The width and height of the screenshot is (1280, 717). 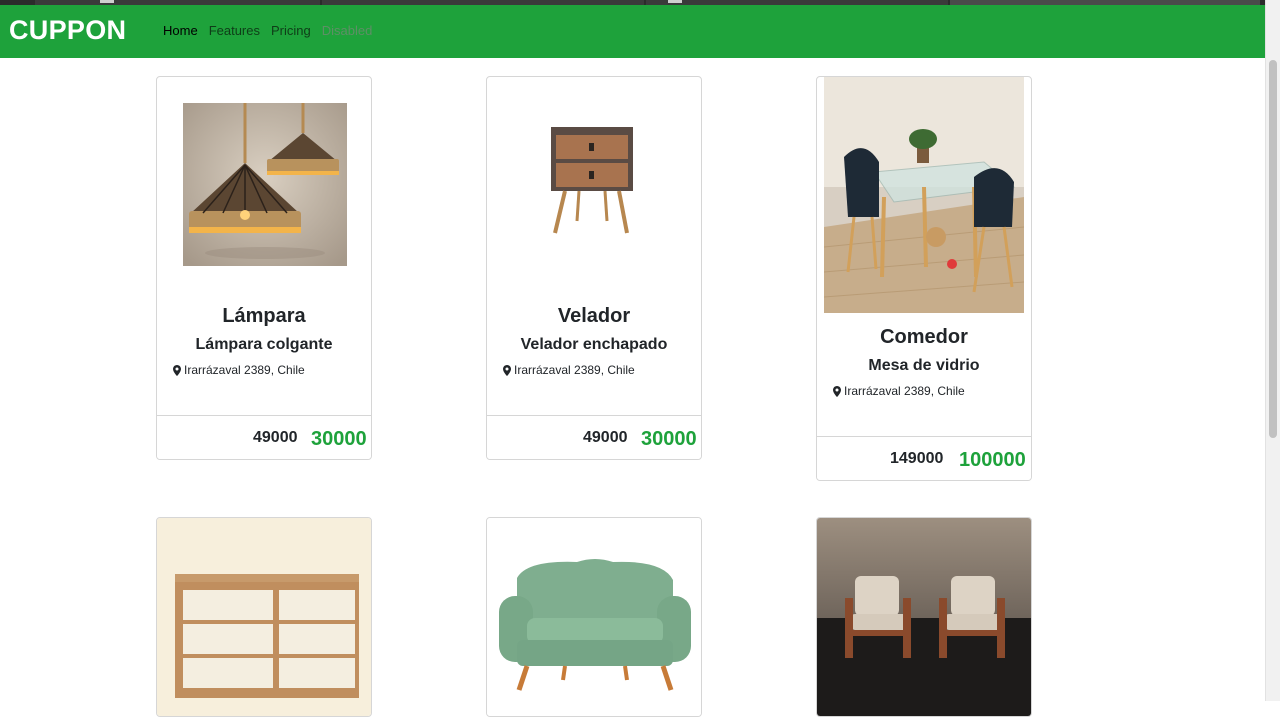 I want to click on product-image-armchairs, so click(x=924, y=617).